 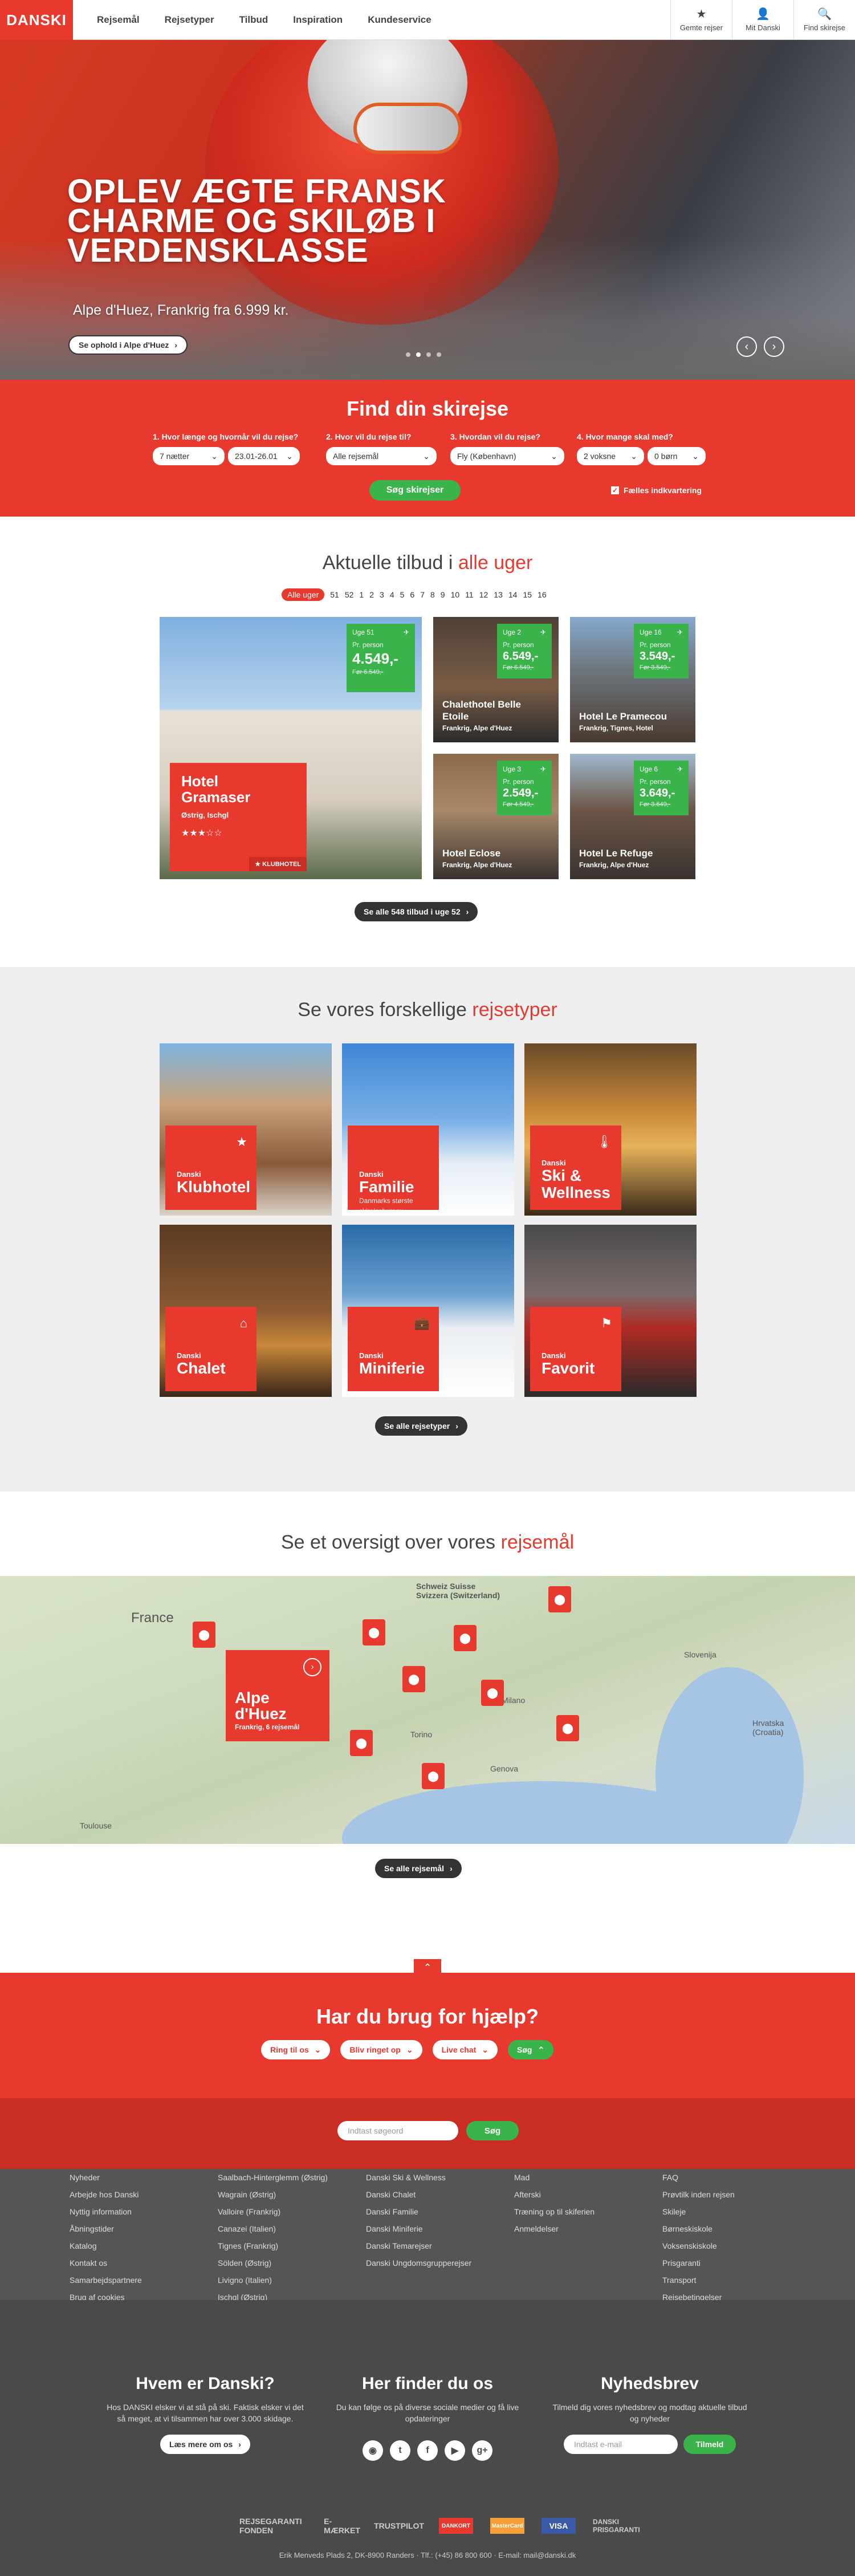 What do you see at coordinates (554, 2194) in the screenshot?
I see `footer-link: Afterski` at bounding box center [554, 2194].